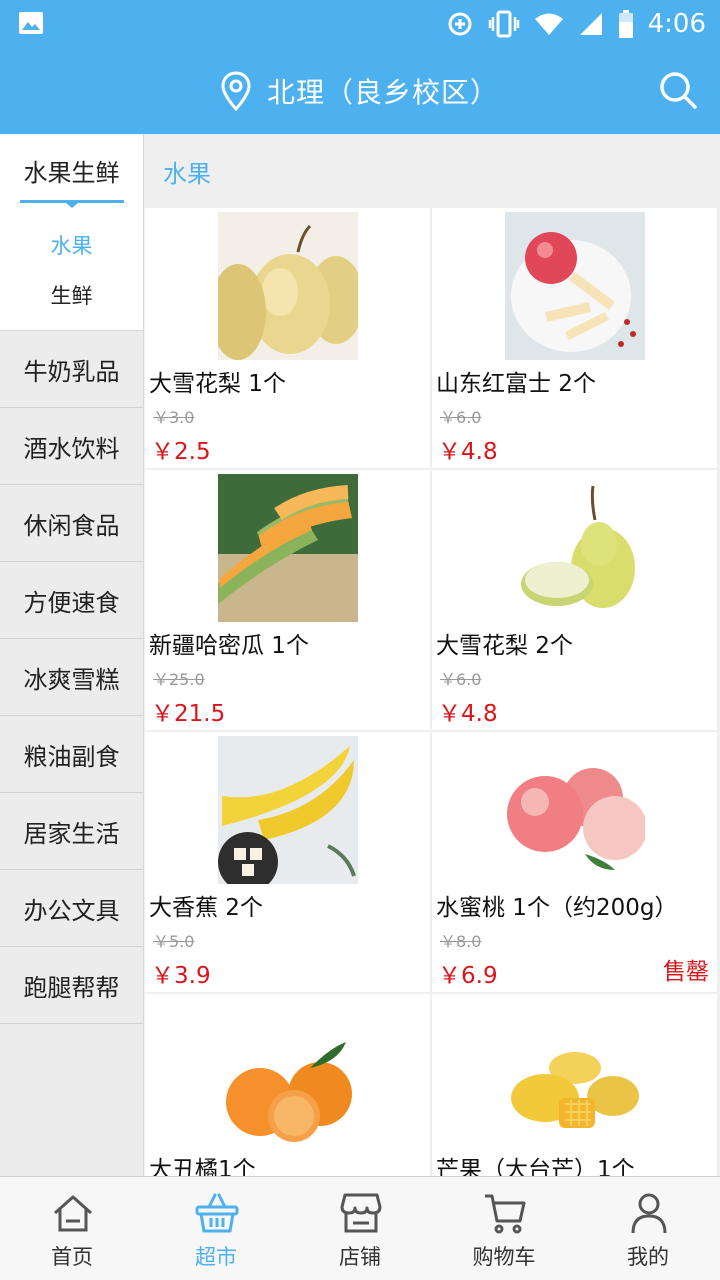 The height and width of the screenshot is (1280, 720). Describe the element at coordinates (31, 23) in the screenshot. I see `gallery-notification-icon` at that location.